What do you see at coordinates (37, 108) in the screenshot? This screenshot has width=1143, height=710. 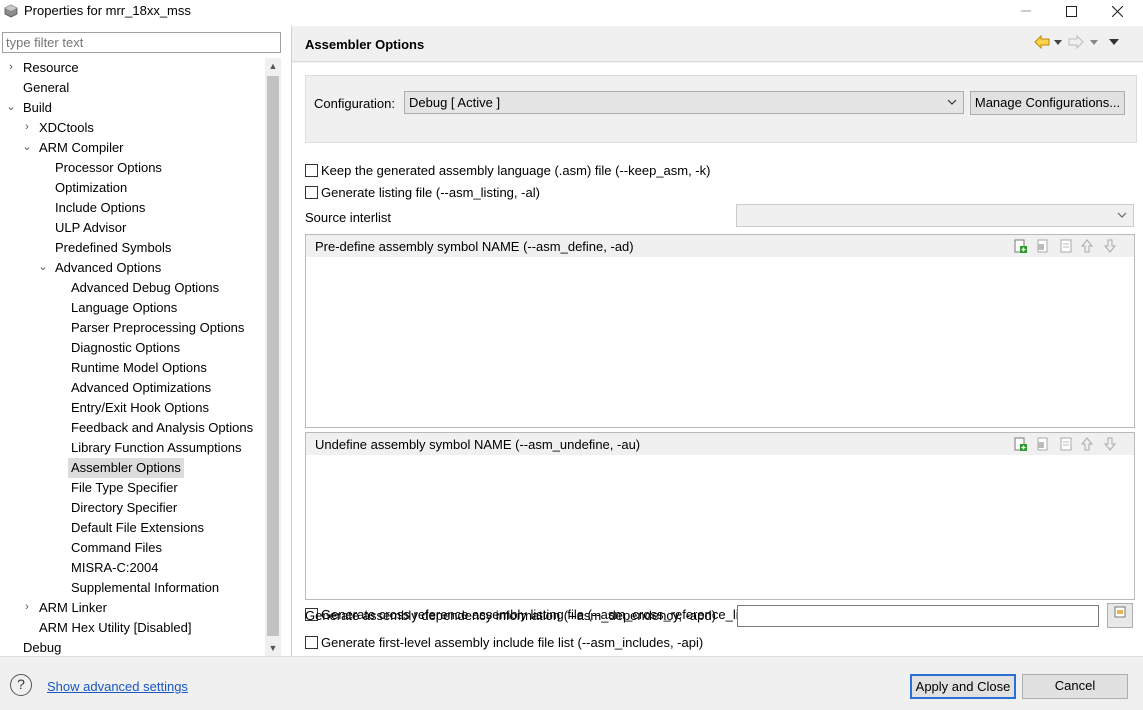 I see `tree-item: Build` at bounding box center [37, 108].